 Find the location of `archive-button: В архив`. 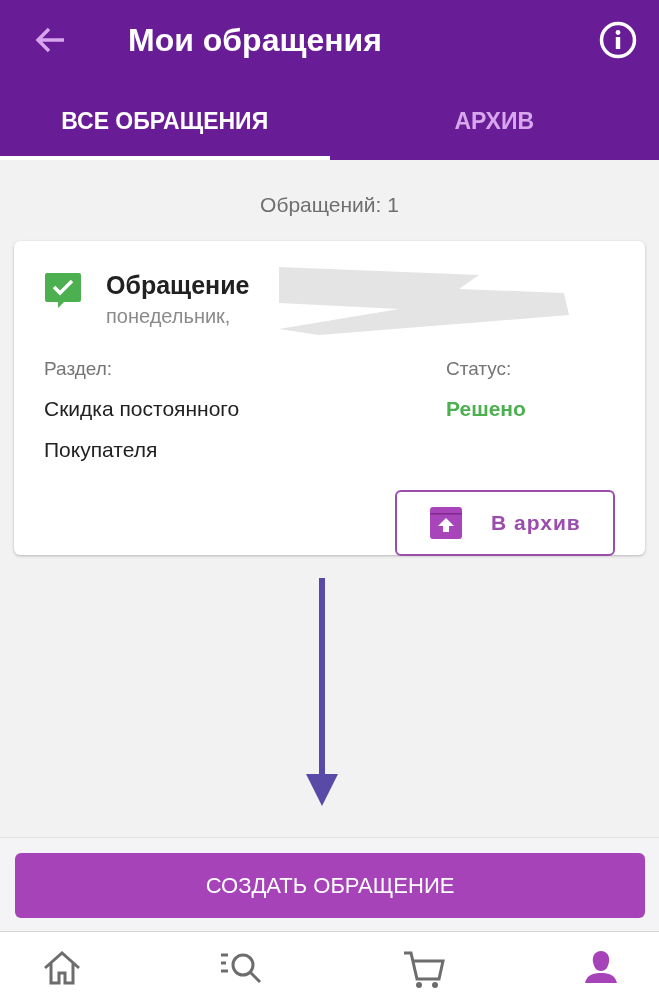

archive-button: В архив is located at coordinates (505, 523).